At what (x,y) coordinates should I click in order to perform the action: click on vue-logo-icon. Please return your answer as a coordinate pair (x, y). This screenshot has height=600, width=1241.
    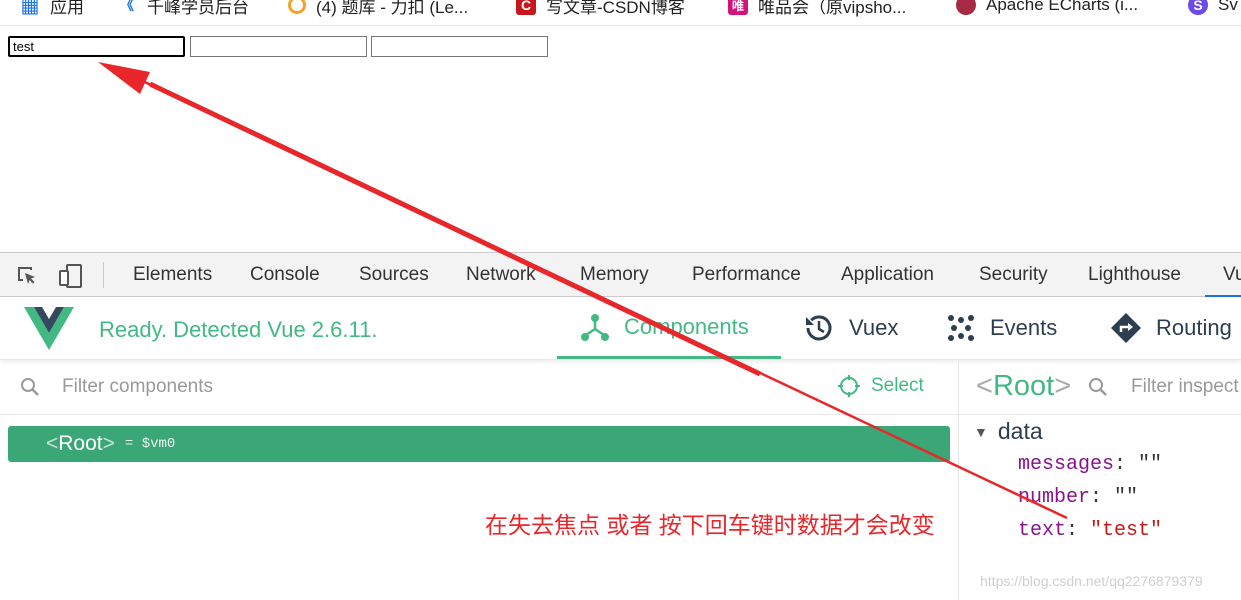
    Looking at the image, I should click on (49, 328).